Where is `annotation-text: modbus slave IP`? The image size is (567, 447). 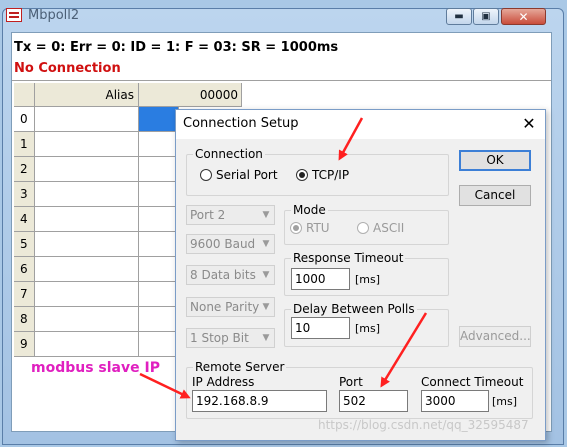
annotation-text: modbus slave IP is located at coordinates (95, 368).